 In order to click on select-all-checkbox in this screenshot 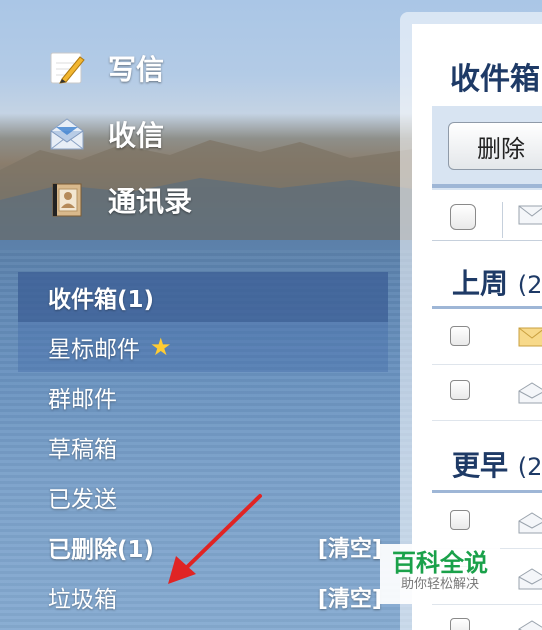, I will do `click(463, 217)`.